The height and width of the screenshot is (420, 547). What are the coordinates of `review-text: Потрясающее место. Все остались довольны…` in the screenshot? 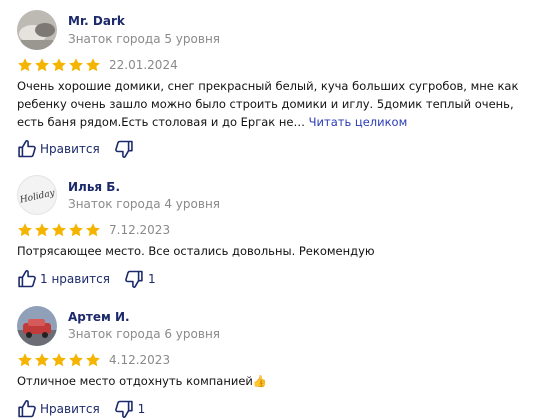 It's located at (196, 251).